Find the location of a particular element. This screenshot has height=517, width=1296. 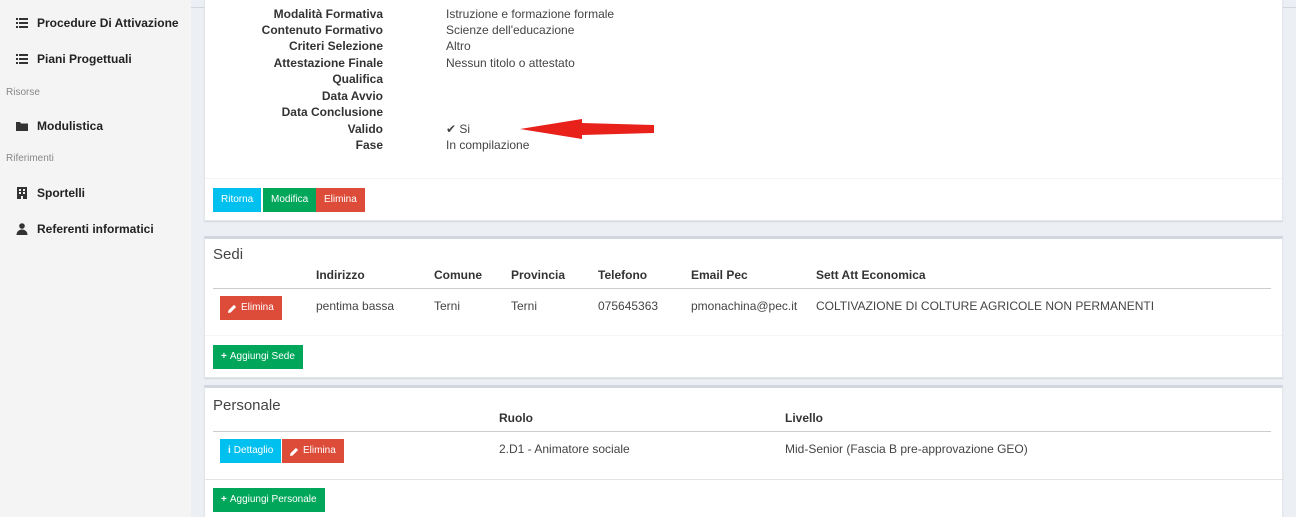

cell-ruolo: 2.D1 - Animatore sociale is located at coordinates (564, 449).